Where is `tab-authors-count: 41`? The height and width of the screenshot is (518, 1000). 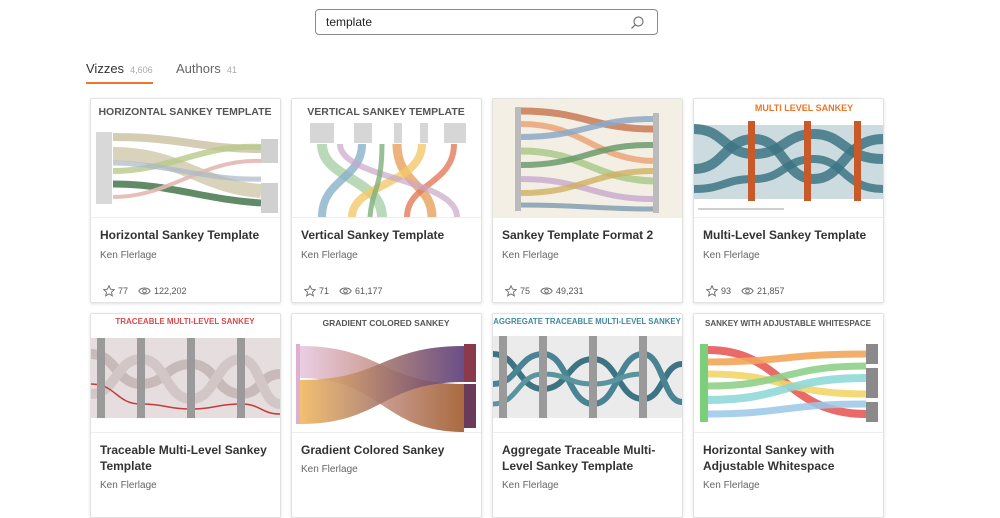
tab-authors-count: 41 is located at coordinates (231, 70).